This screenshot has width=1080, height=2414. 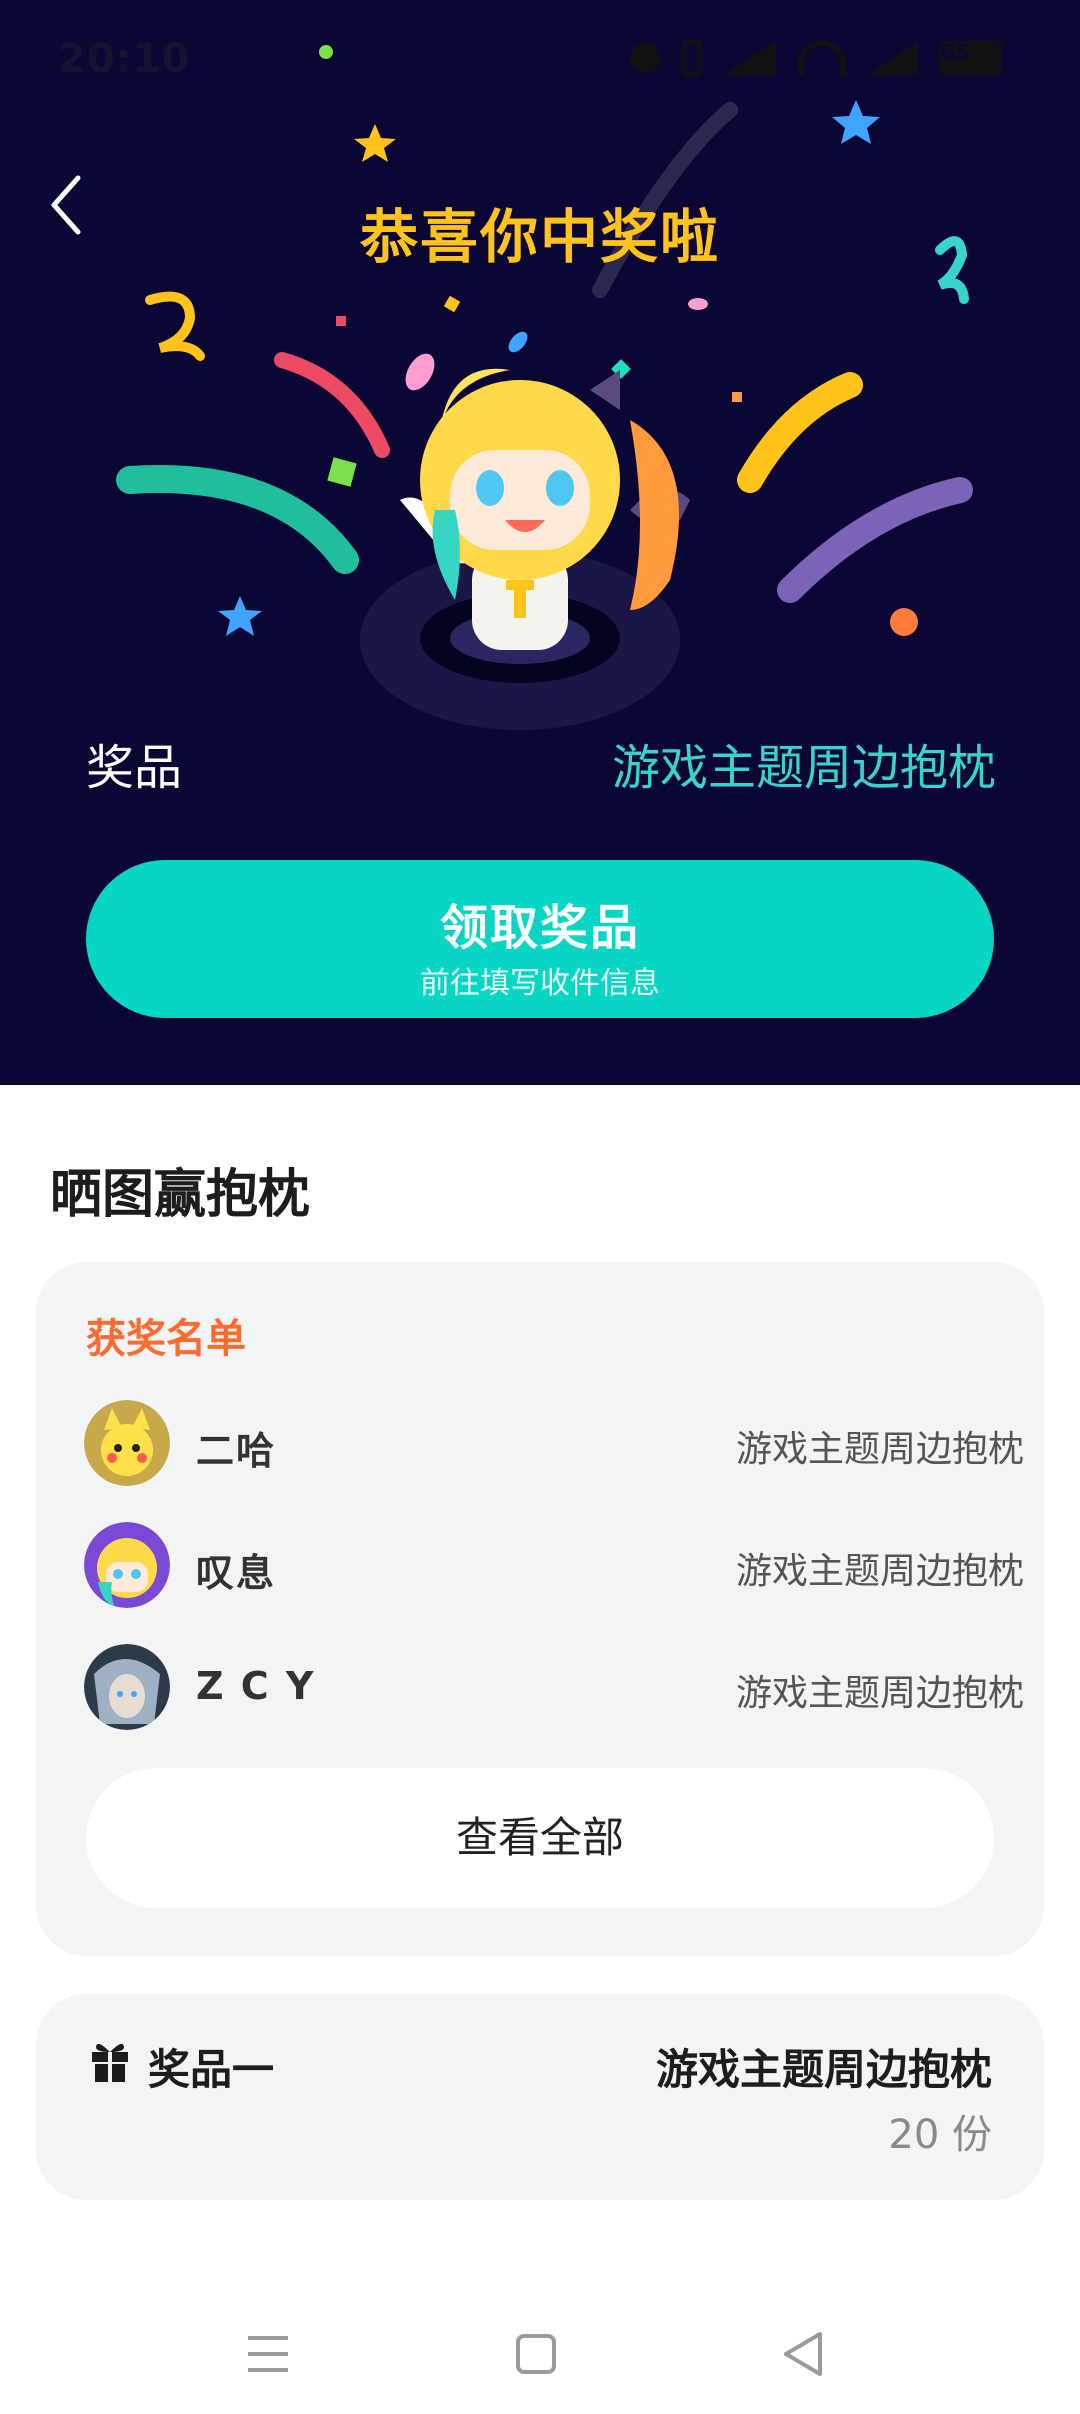 I want to click on claim-button-title: 领取奖品, so click(x=539, y=928).